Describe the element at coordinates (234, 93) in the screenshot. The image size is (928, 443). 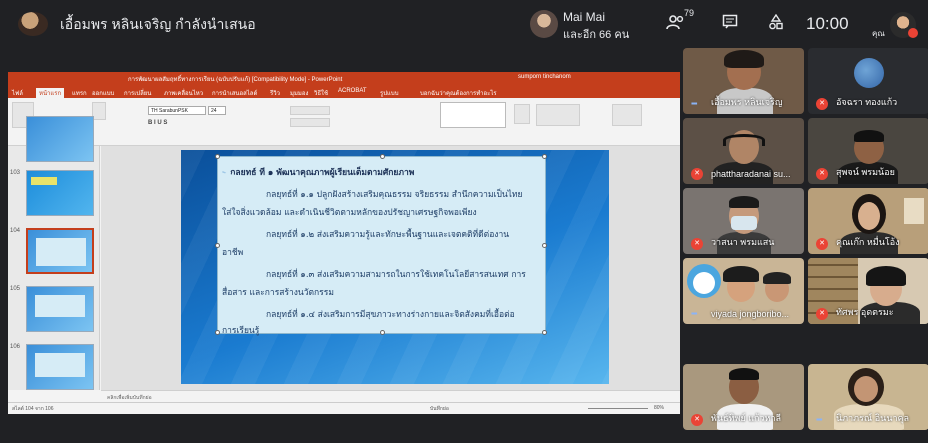
I see `ppt-tab-slideshow: การนำเสนอสไลด์` at that location.